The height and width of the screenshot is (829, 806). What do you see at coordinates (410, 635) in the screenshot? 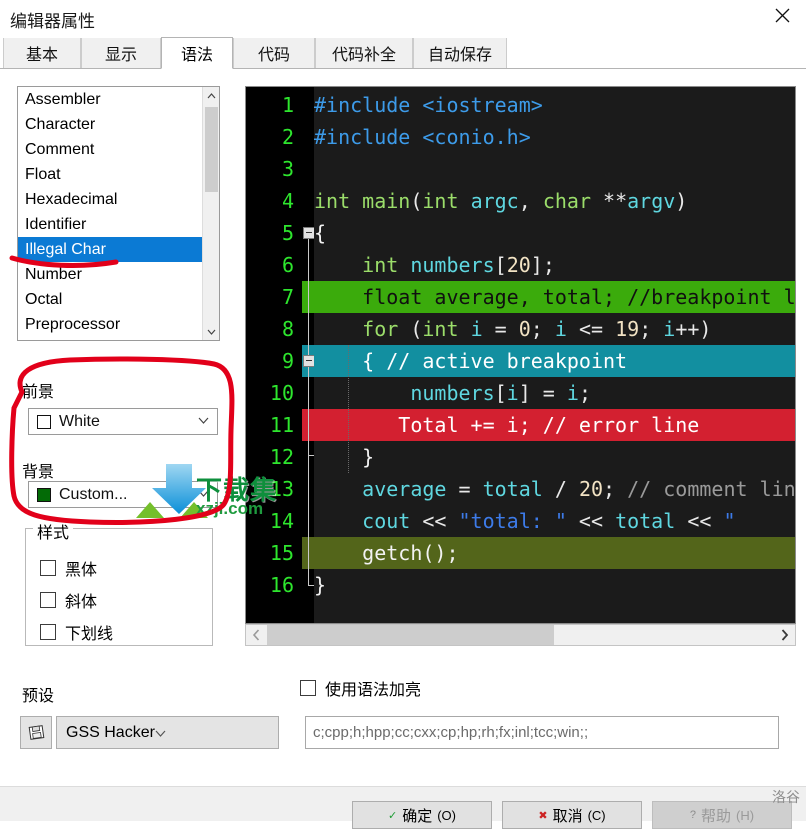
I see `code-hscroll-thumb` at bounding box center [410, 635].